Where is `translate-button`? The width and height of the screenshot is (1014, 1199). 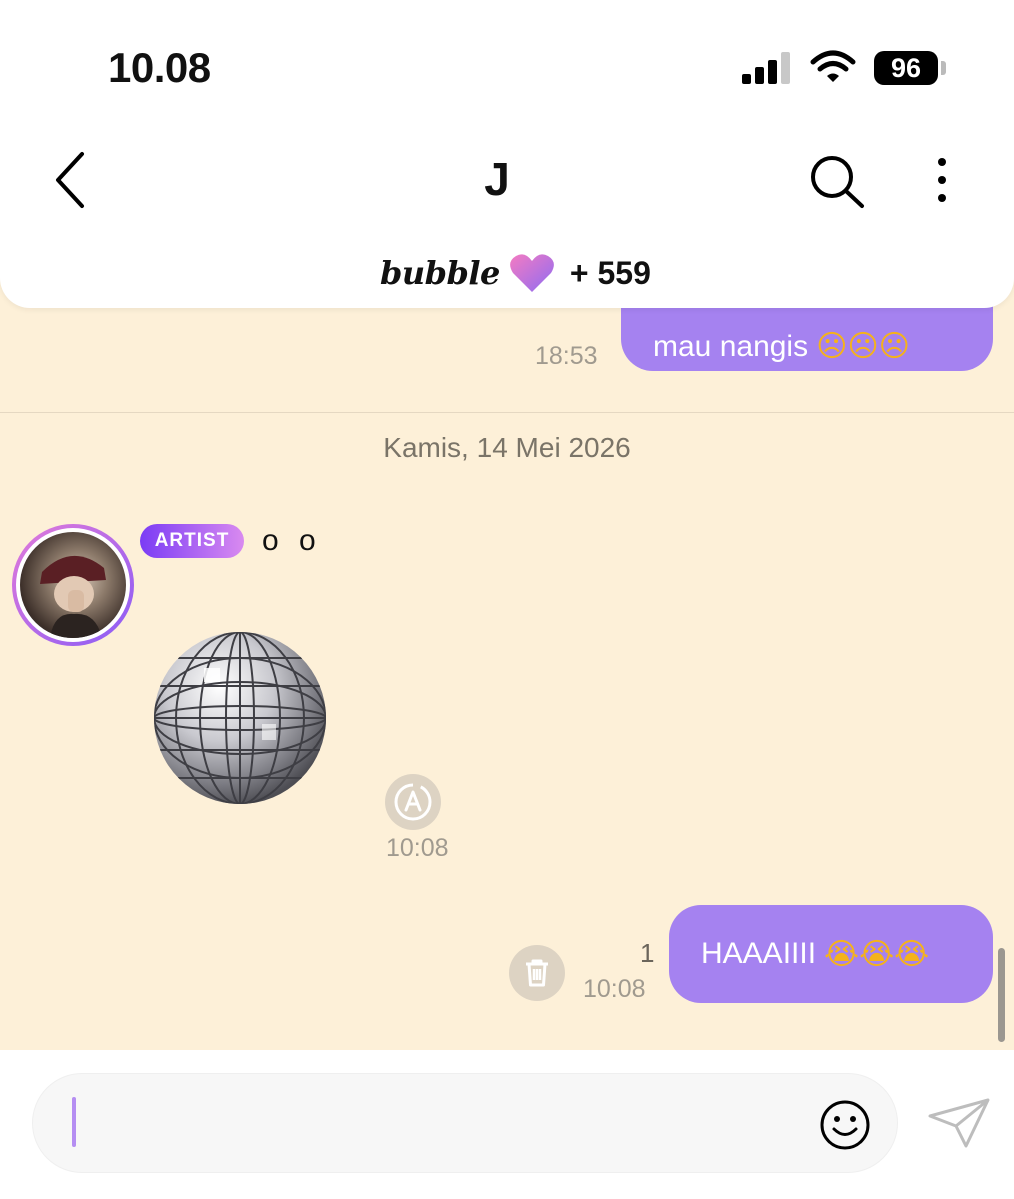
translate-button is located at coordinates (413, 802).